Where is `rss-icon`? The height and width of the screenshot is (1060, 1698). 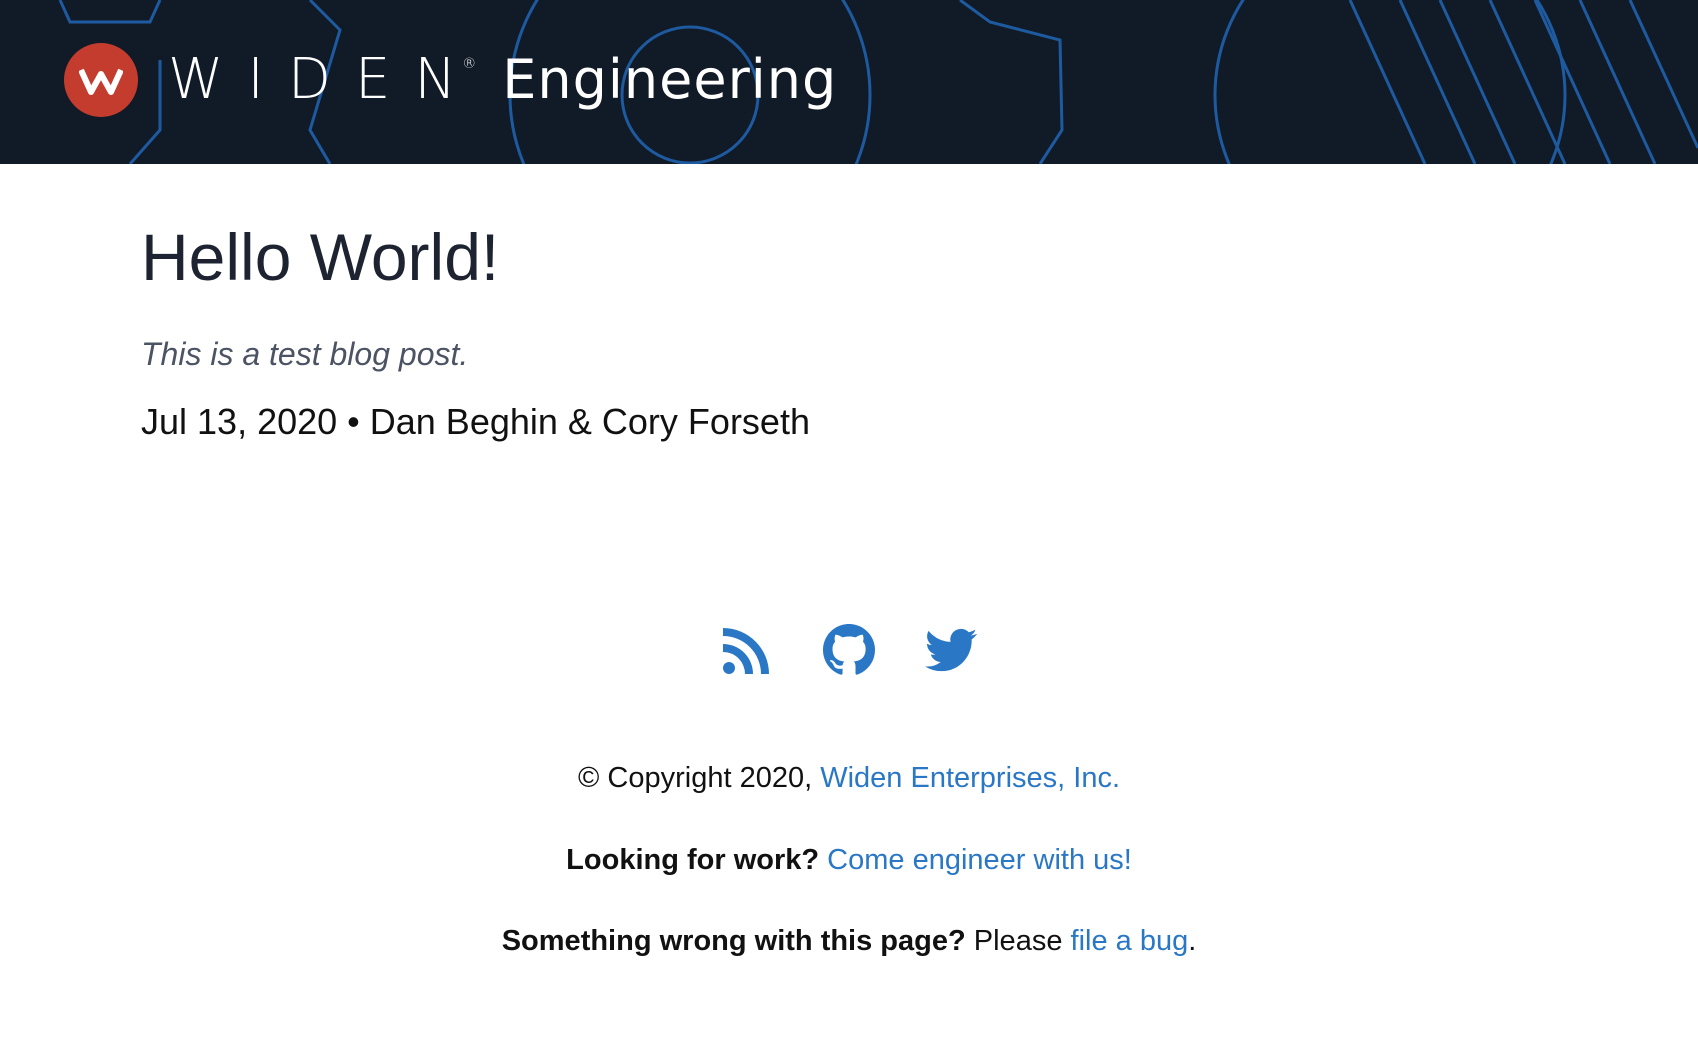 rss-icon is located at coordinates (746, 651).